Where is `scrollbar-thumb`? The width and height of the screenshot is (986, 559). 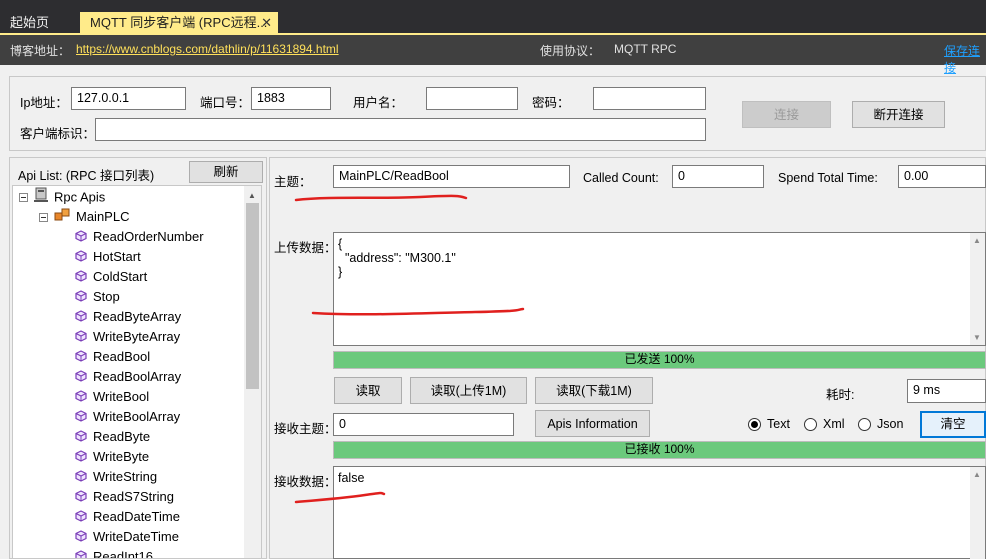
scrollbar-thumb is located at coordinates (252, 296).